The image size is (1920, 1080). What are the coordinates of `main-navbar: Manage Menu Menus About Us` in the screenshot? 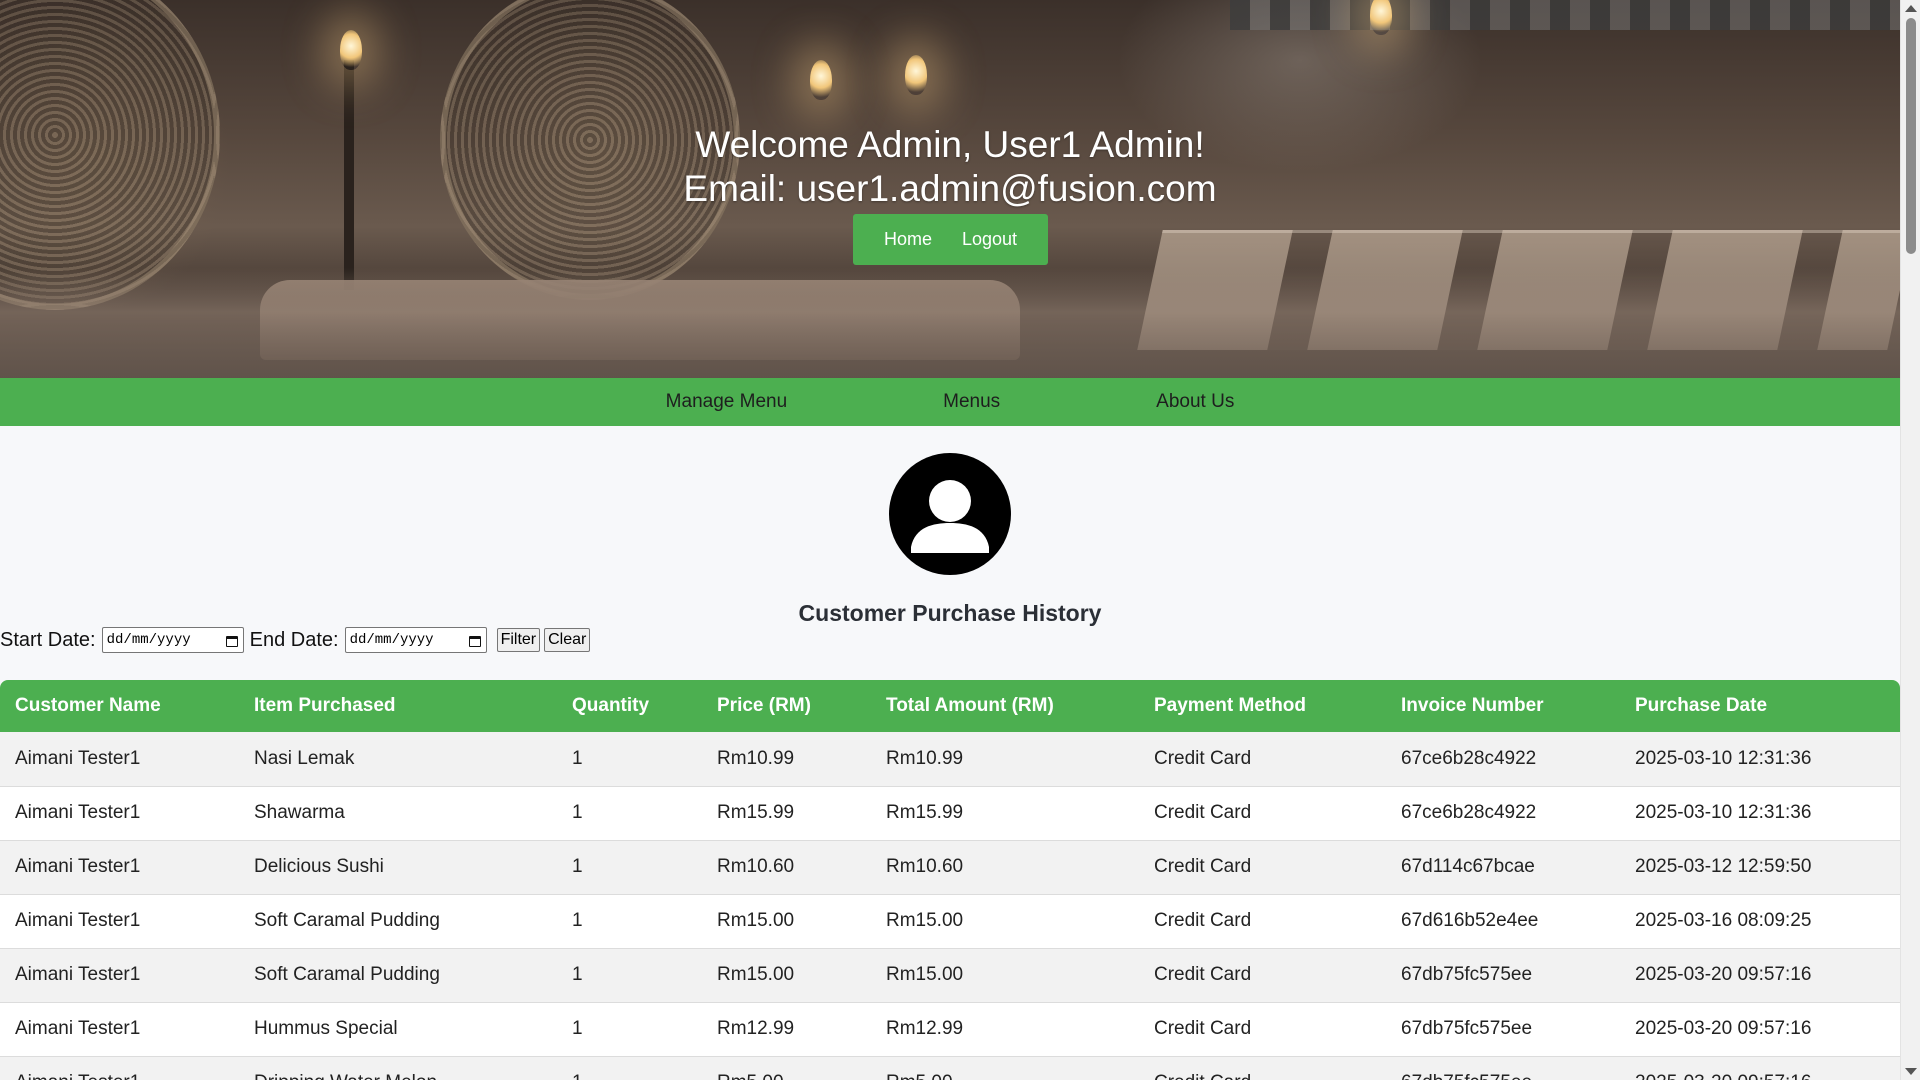 It's located at (950, 402).